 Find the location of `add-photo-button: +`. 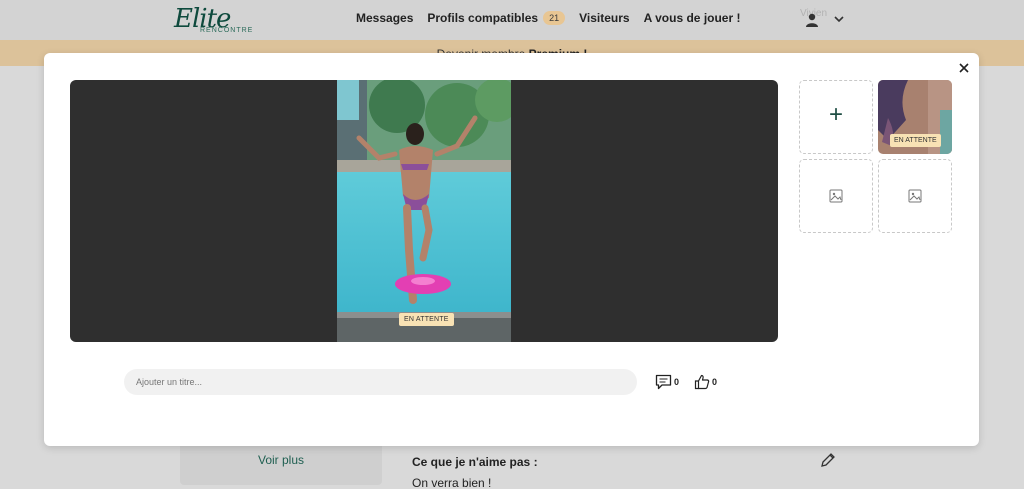

add-photo-button: + is located at coordinates (836, 117).